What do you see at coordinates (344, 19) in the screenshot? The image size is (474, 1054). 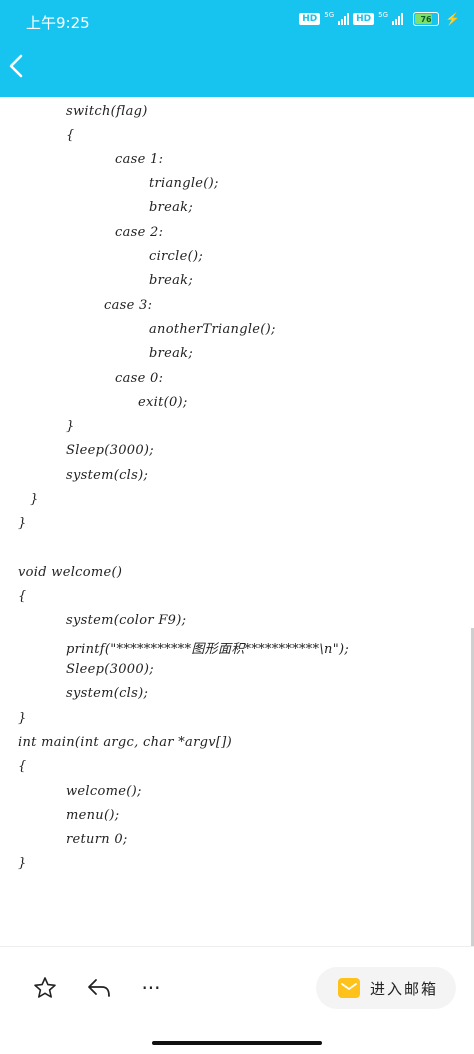 I see `signal-icon` at bounding box center [344, 19].